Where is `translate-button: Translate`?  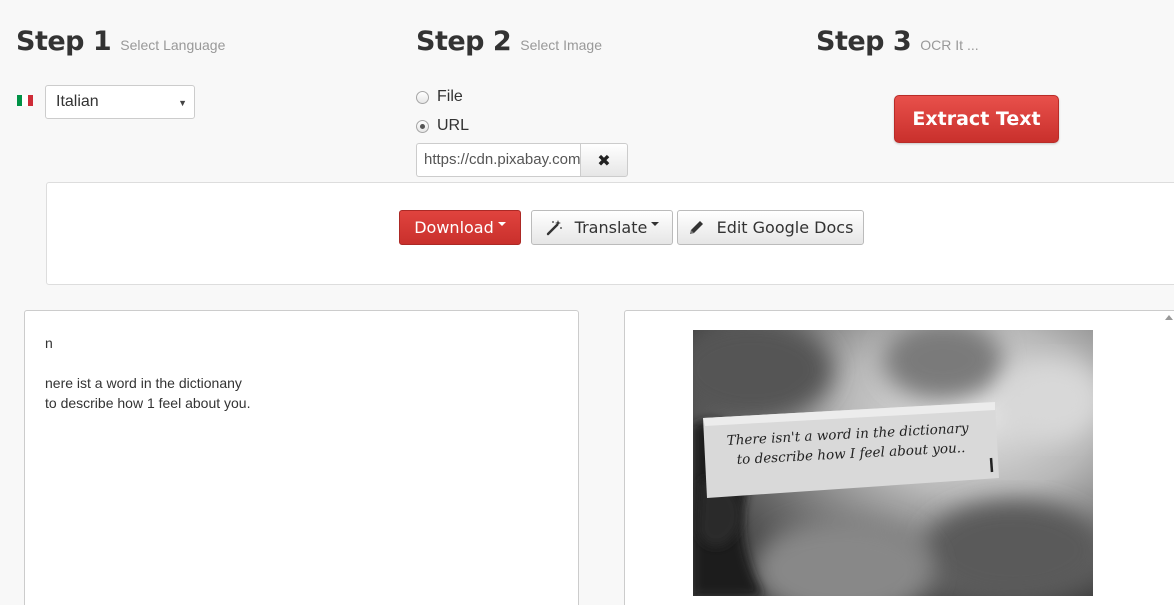
translate-button: Translate is located at coordinates (602, 227).